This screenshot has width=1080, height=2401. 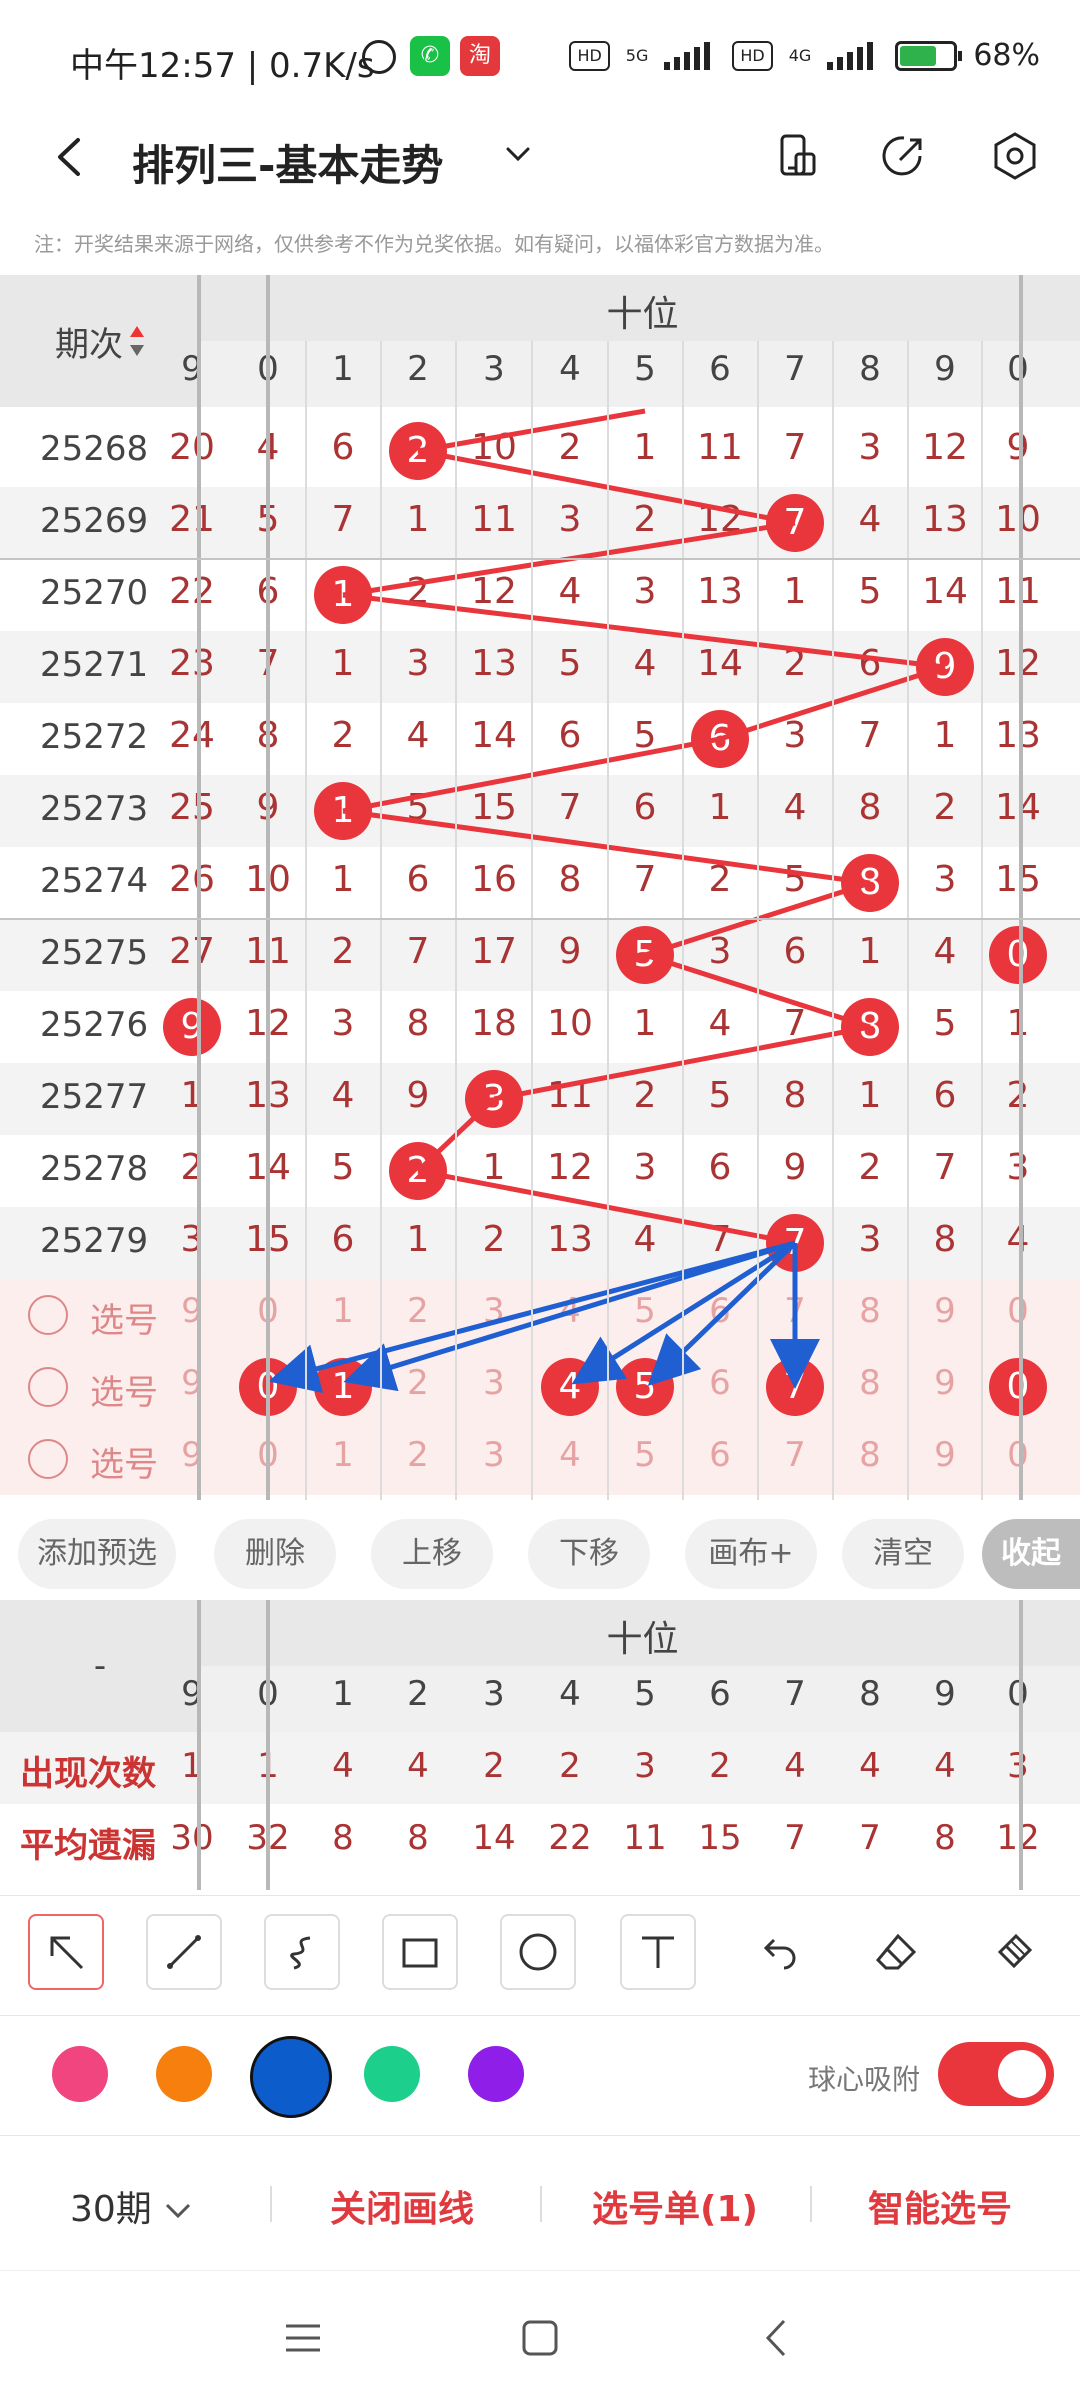 I want to click on miss-count: 16, so click(x=494, y=879).